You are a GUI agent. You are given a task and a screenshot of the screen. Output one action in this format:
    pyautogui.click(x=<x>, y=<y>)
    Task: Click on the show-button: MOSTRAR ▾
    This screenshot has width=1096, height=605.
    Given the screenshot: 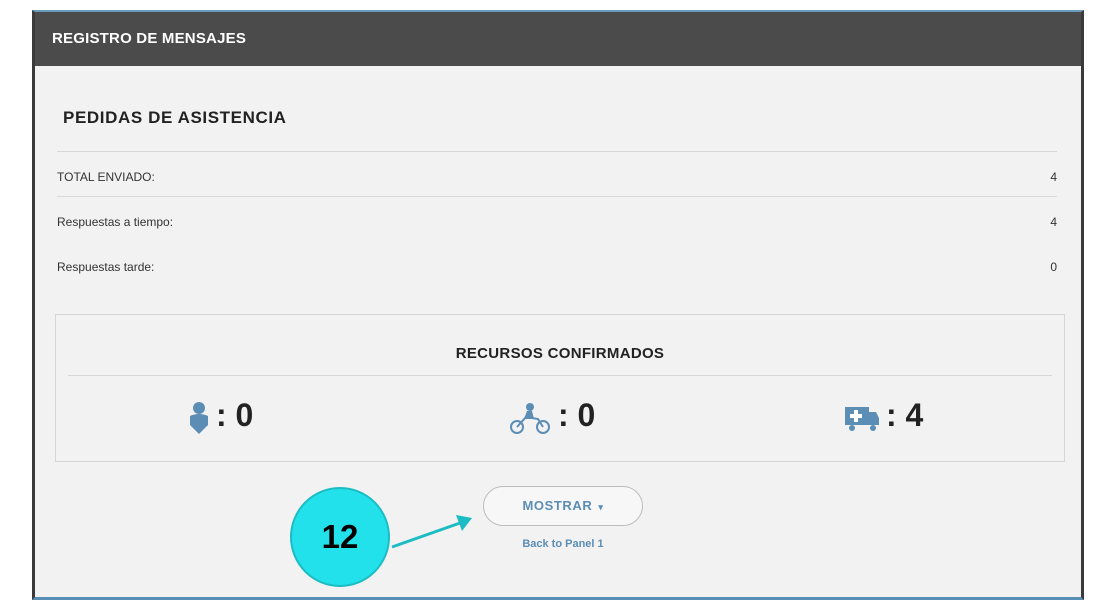 What is the action you would take?
    pyautogui.click(x=563, y=506)
    